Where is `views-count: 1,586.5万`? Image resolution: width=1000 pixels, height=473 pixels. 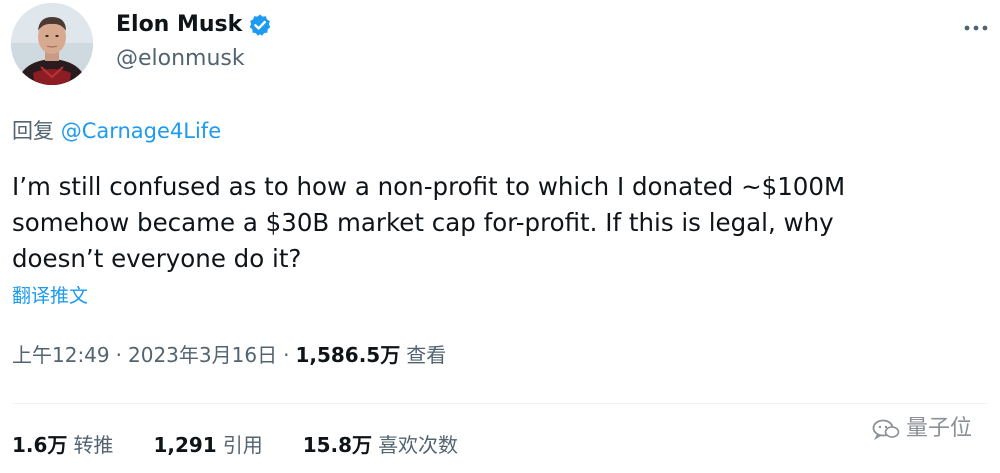 views-count: 1,586.5万 is located at coordinates (348, 355).